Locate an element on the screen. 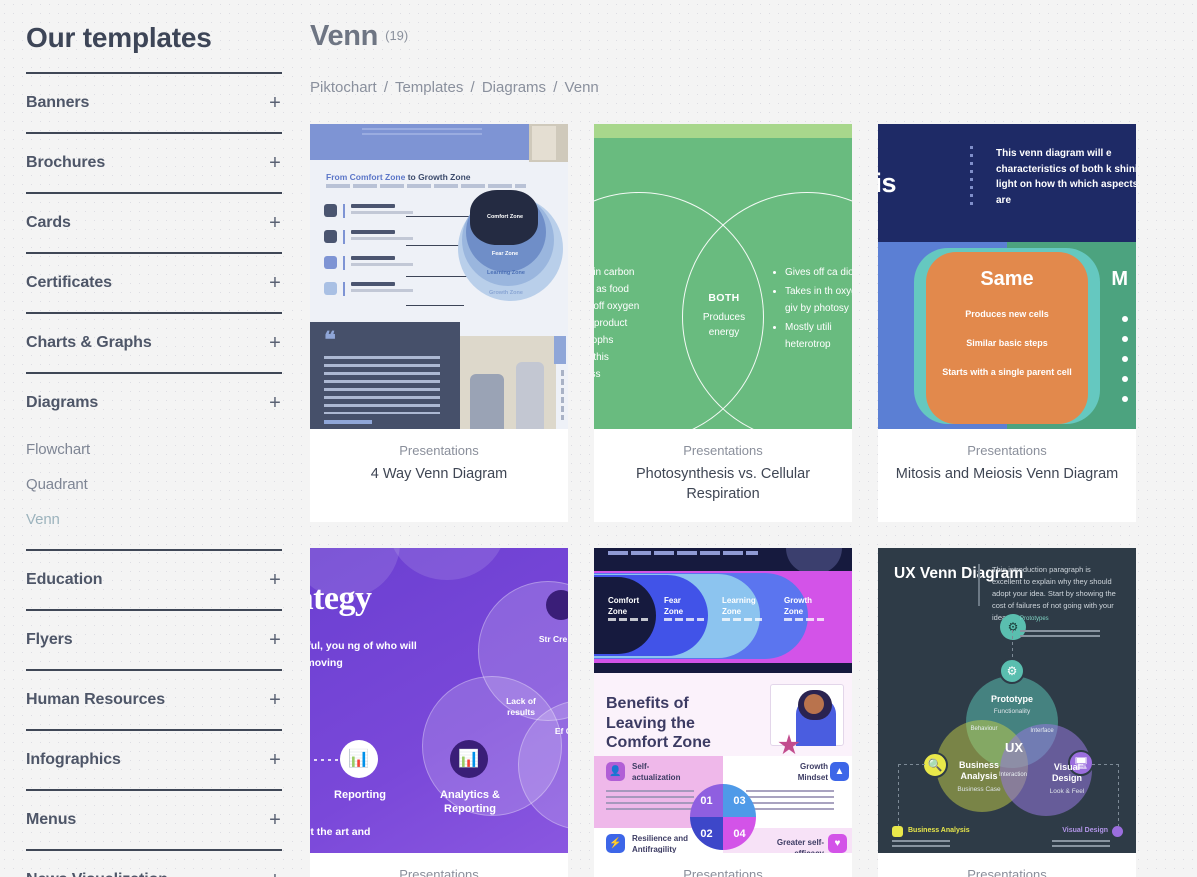 This screenshot has width=1197, height=877. sidebar-item-education: Education + is located at coordinates (154, 580).